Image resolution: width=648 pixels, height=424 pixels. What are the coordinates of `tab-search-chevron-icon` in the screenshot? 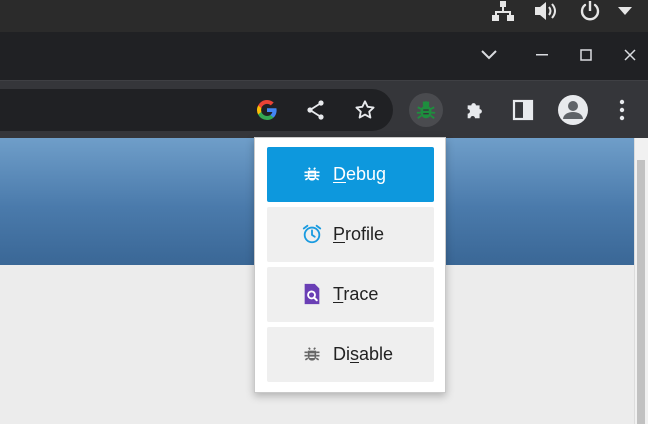 It's located at (489, 55).